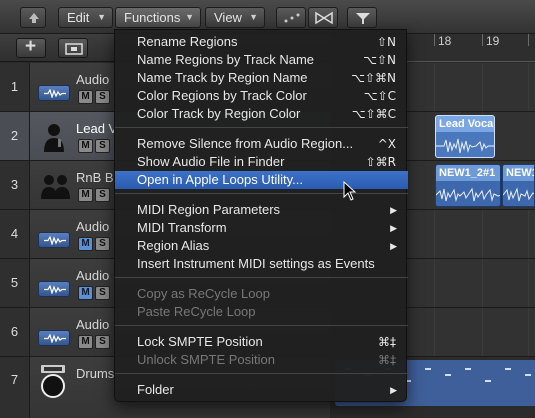 The width and height of the screenshot is (535, 418). What do you see at coordinates (520, 173) in the screenshot?
I see `region-label: NEW1` at bounding box center [520, 173].